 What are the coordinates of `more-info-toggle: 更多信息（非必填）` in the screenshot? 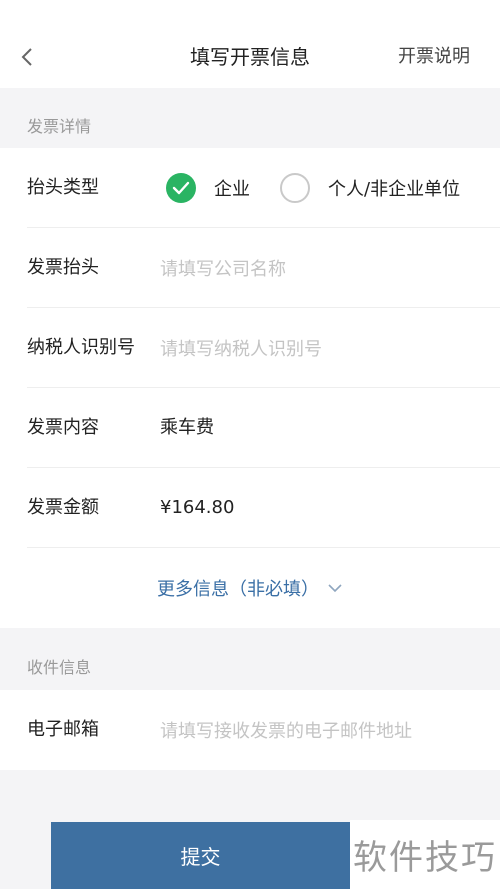 It's located at (250, 588).